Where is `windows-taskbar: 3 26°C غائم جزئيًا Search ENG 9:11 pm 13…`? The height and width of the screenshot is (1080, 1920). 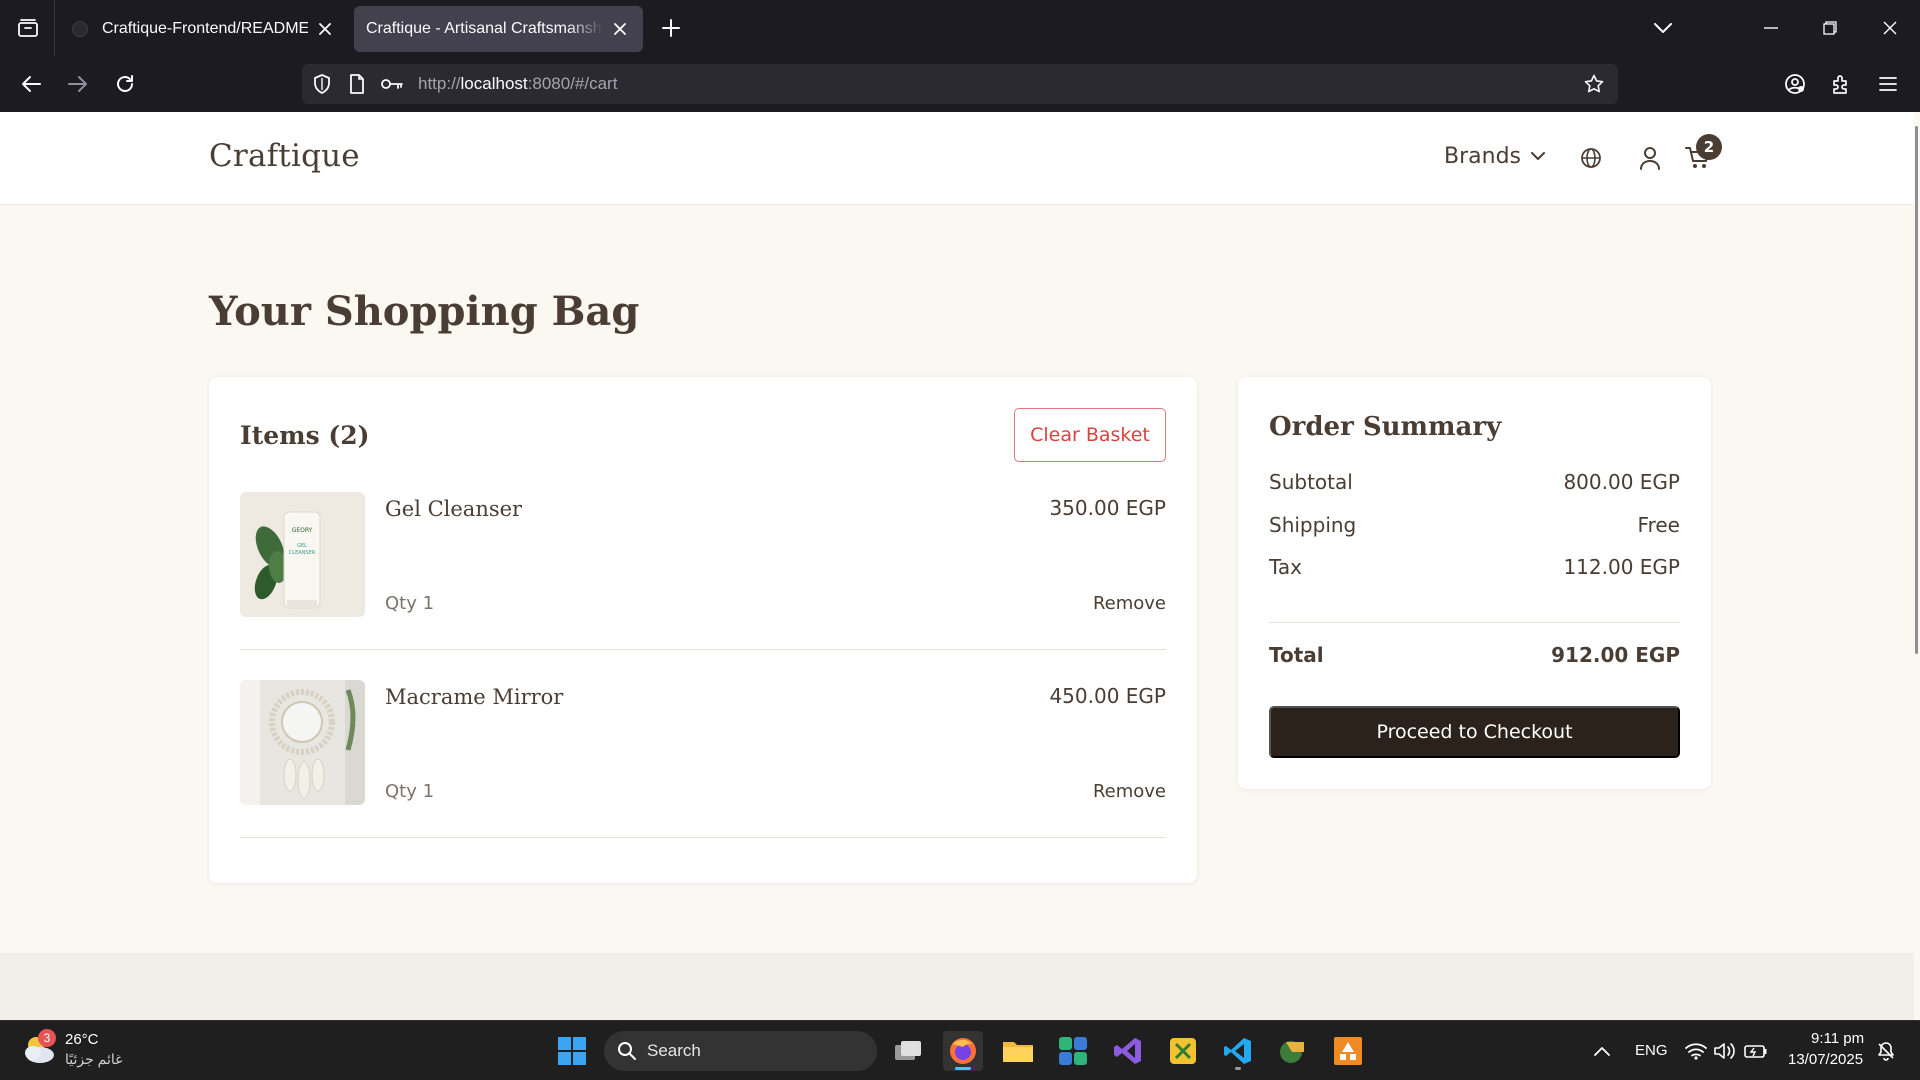
windows-taskbar: 3 26°C غائم جزئيًا Search ENG 9:11 pm 13… is located at coordinates (960, 1050).